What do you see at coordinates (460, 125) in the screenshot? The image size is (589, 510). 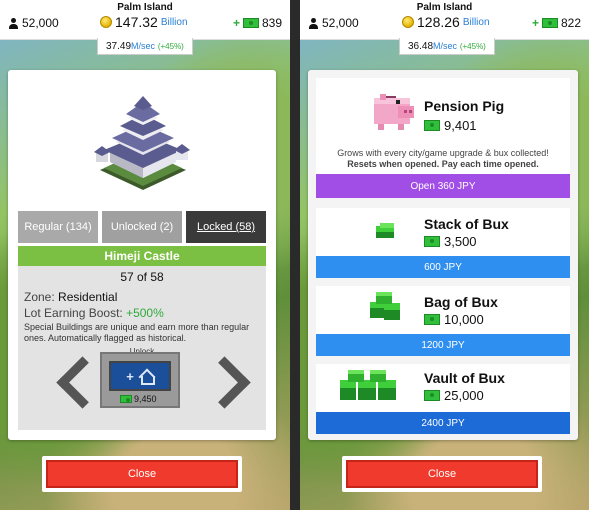 I see `offer-amount-value: 9,401` at bounding box center [460, 125].